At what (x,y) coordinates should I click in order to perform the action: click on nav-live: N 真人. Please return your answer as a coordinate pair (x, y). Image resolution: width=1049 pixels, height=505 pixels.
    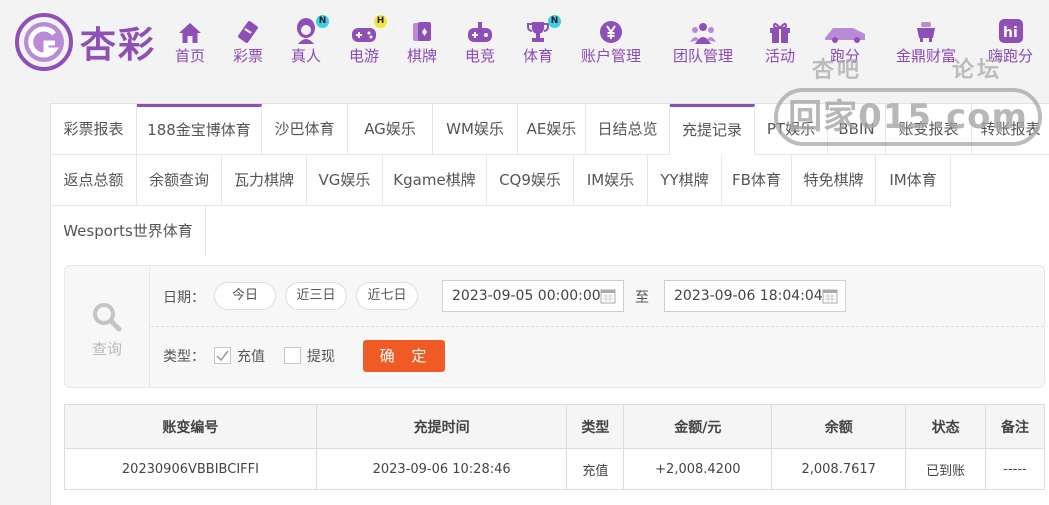
    Looking at the image, I should click on (310, 40).